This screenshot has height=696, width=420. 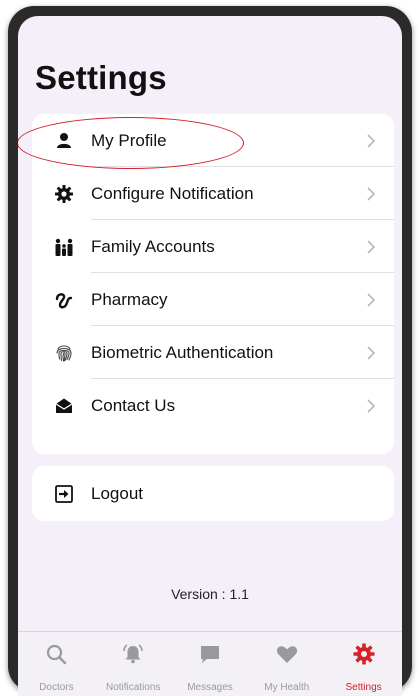 What do you see at coordinates (101, 77) in the screenshot?
I see `page-title: Settings` at bounding box center [101, 77].